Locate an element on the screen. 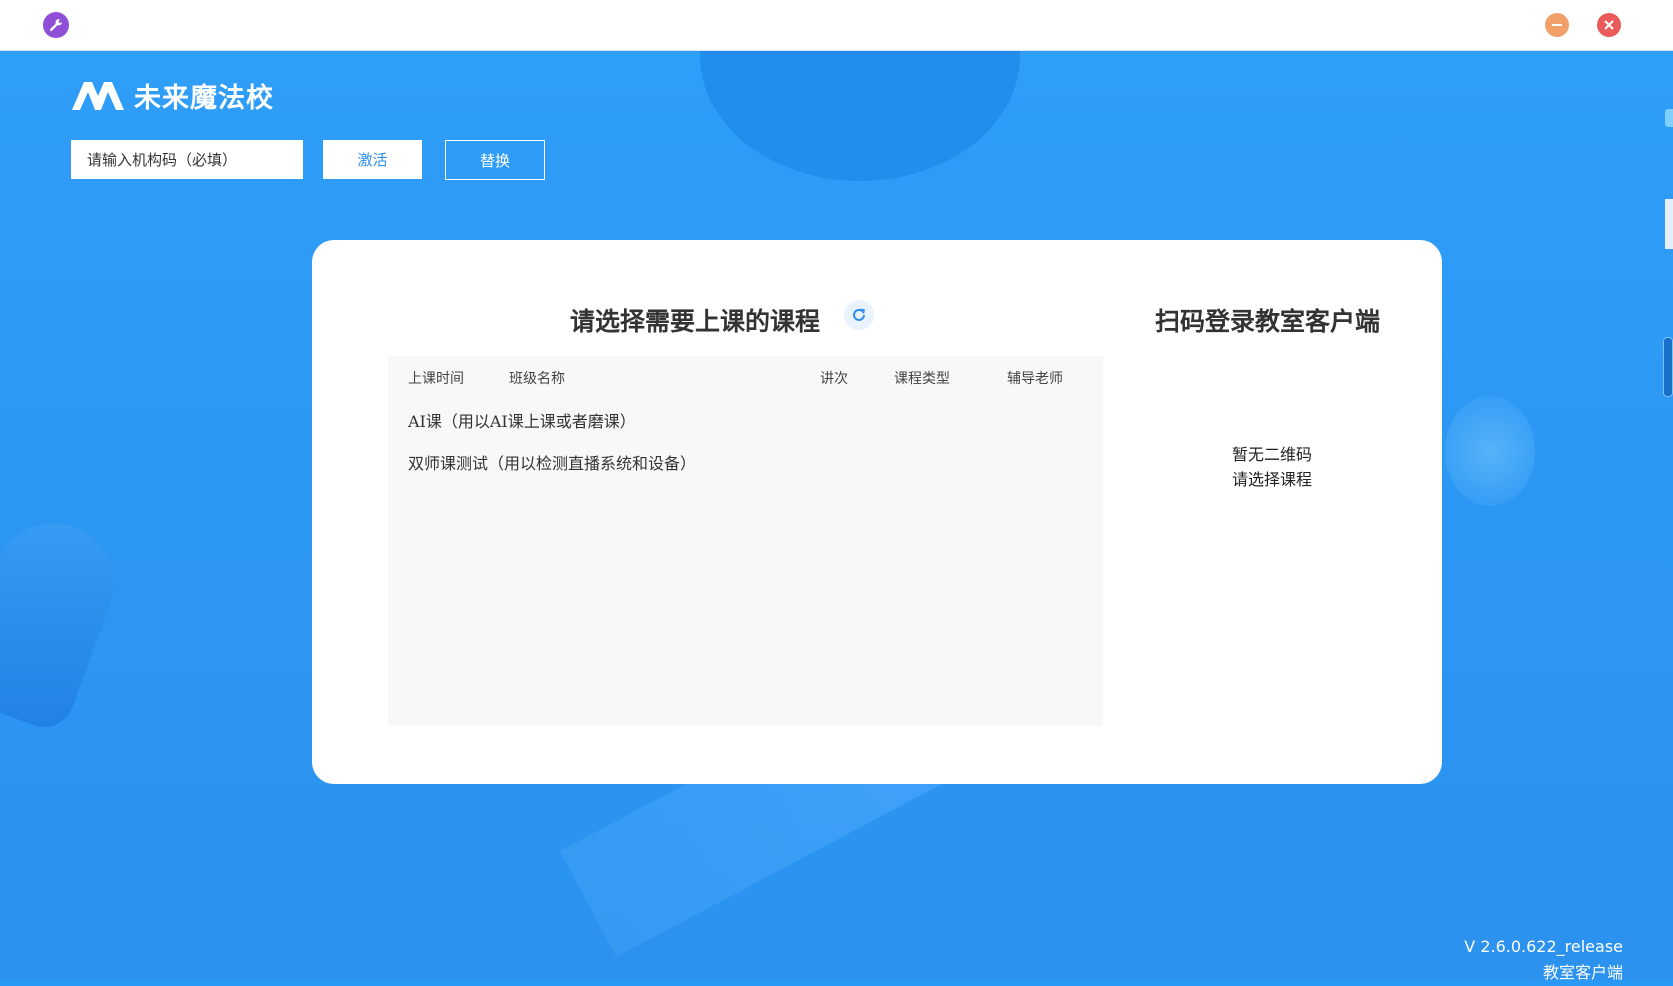  wrench-icon is located at coordinates (56, 25).